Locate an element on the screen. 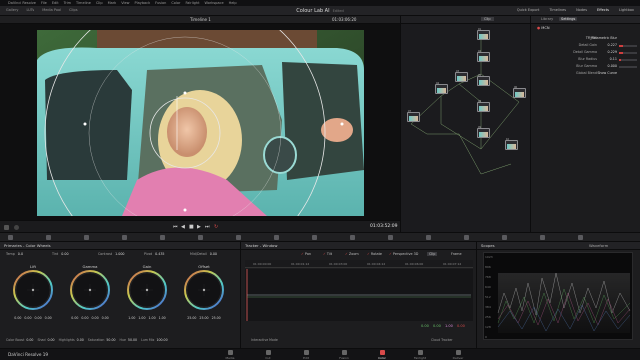 The height and width of the screenshot is (360, 640). tab-effects: Effects is located at coordinates (603, 10).